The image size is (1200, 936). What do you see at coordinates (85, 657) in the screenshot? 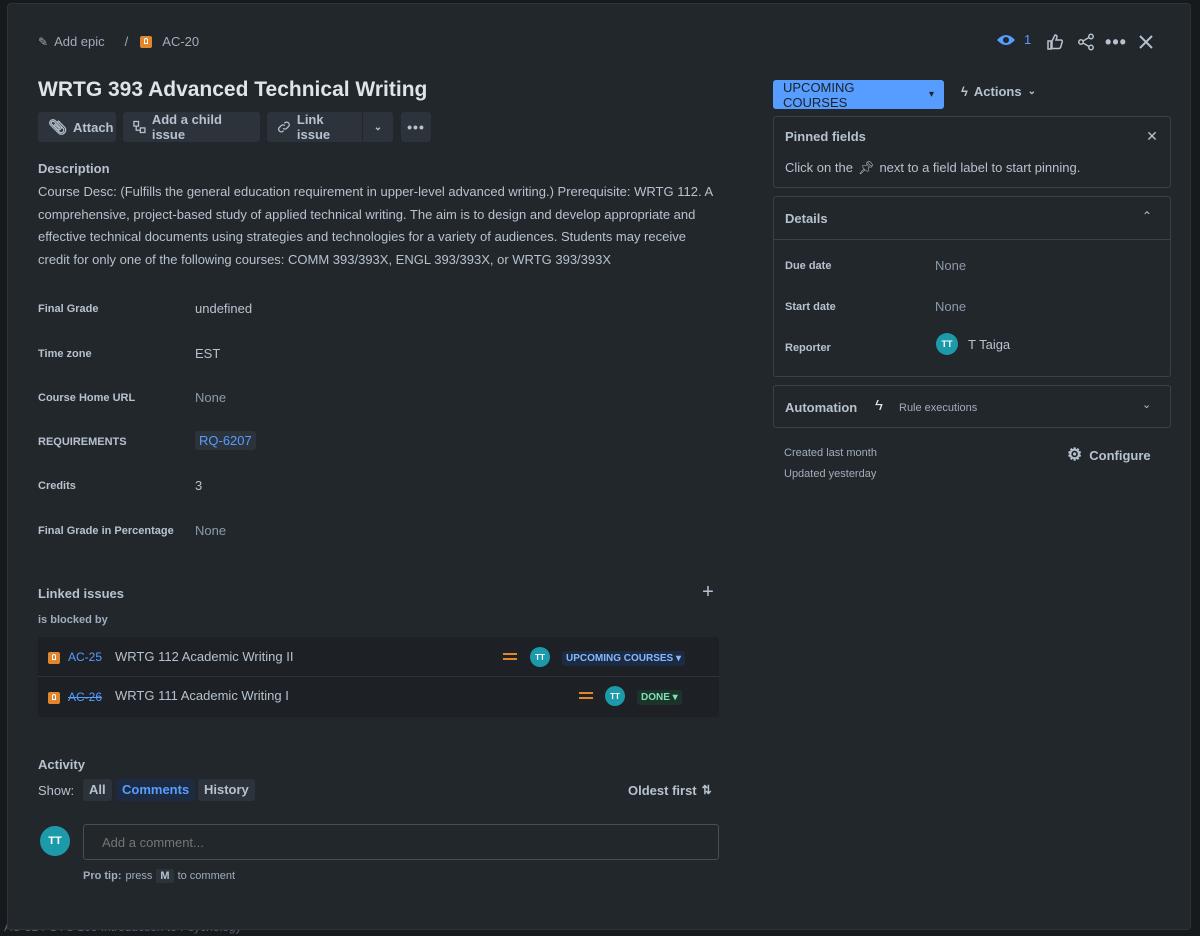
I see `linked-issue-key: AC-25` at bounding box center [85, 657].